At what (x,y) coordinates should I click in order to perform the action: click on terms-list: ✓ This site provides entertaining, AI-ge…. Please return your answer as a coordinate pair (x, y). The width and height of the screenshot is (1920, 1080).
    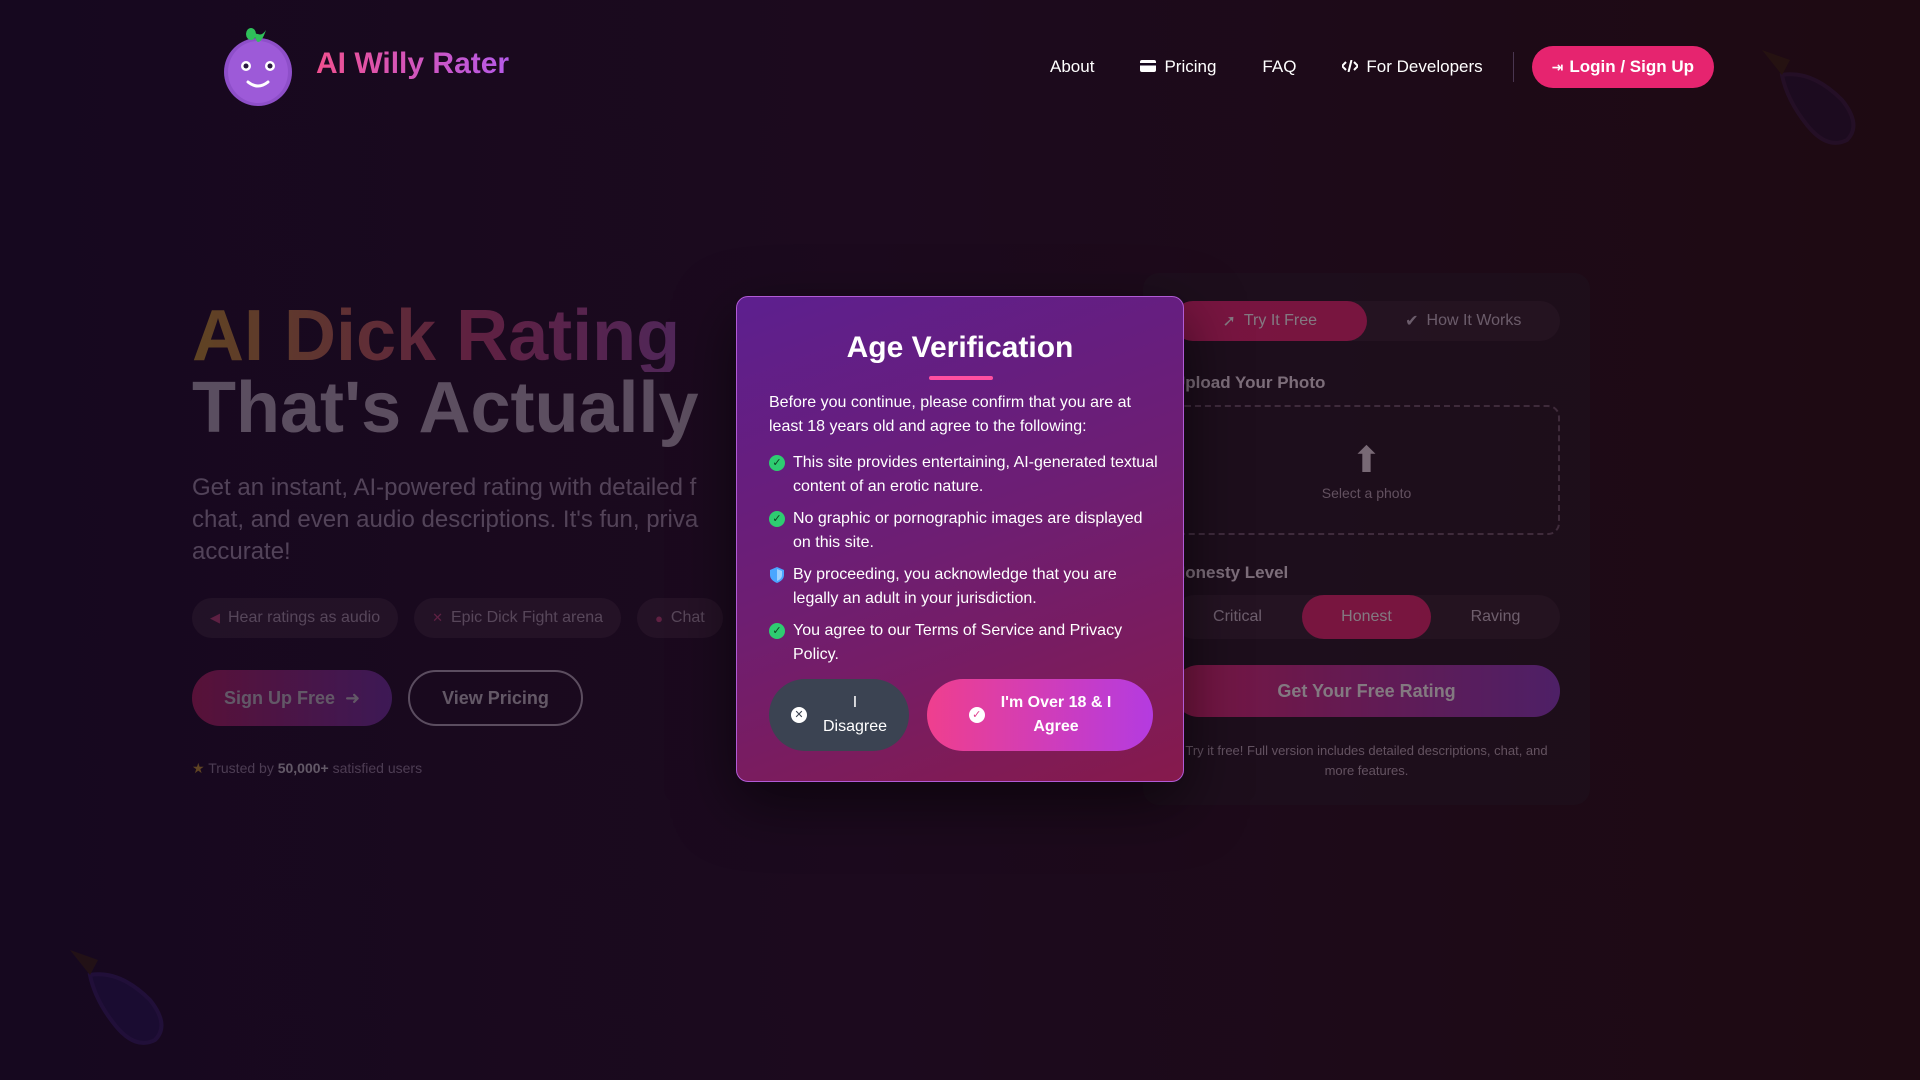
    Looking at the image, I should click on (964, 563).